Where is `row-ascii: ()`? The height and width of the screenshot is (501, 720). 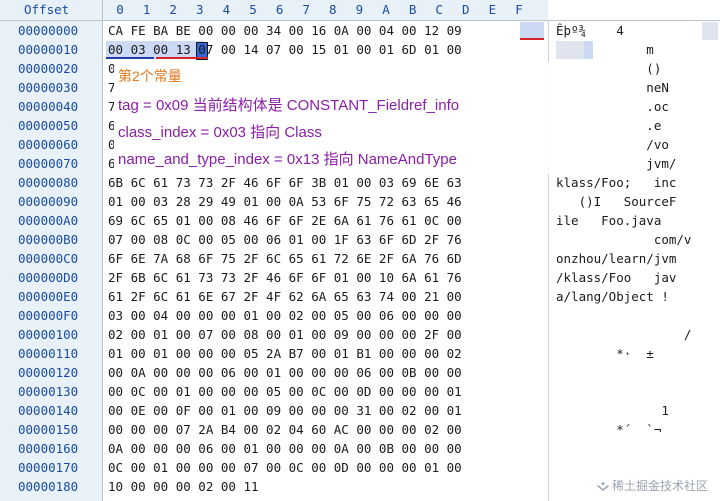 row-ascii: () is located at coordinates (637, 68).